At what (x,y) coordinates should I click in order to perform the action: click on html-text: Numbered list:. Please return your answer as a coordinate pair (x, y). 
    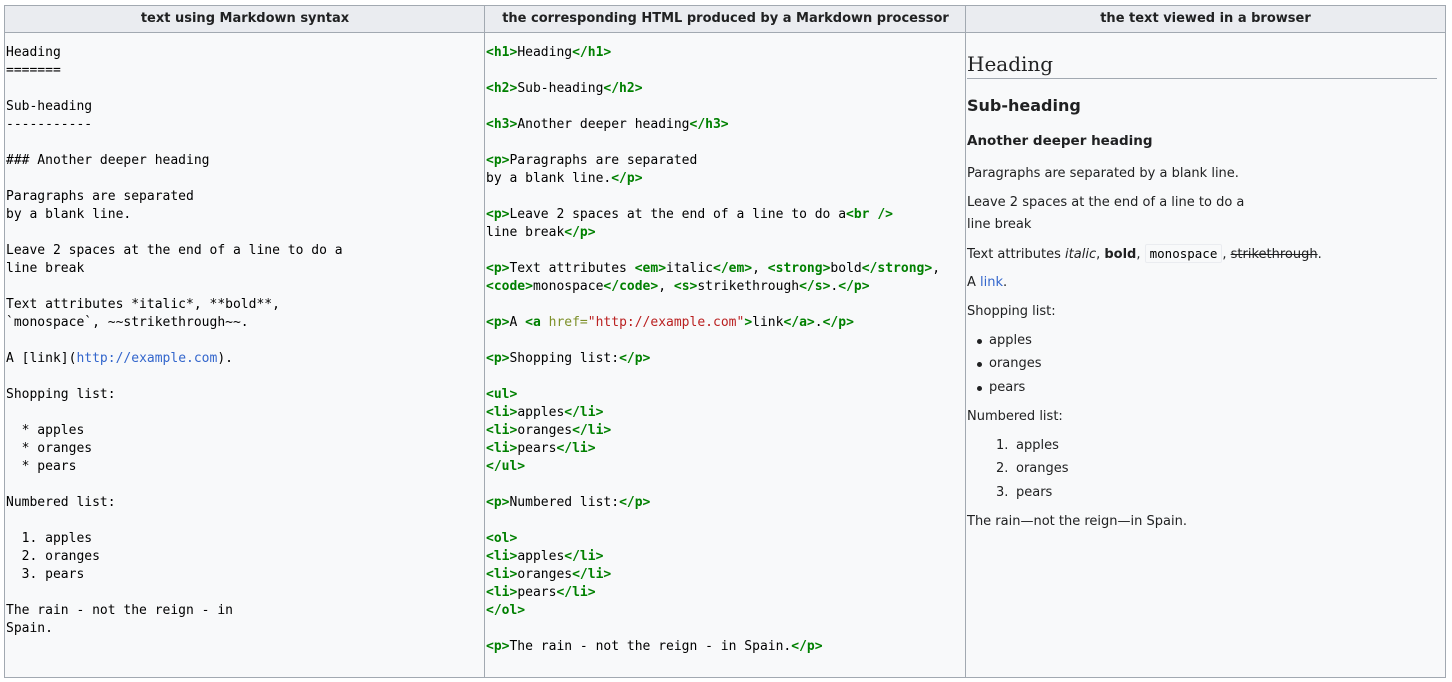
    Looking at the image, I should click on (564, 502).